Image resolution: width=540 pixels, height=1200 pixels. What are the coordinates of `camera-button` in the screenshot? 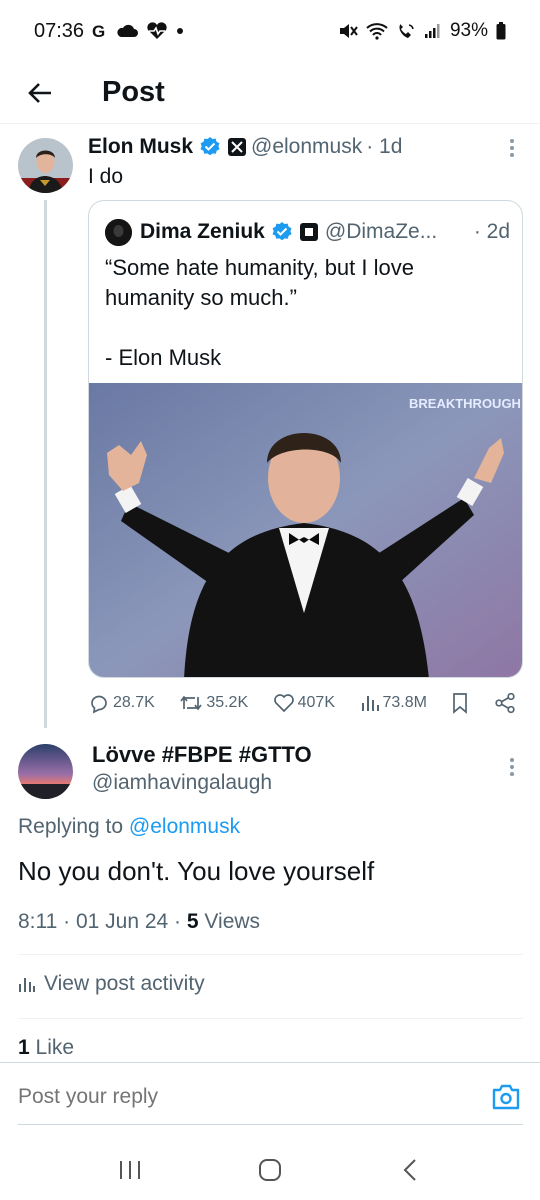 It's located at (506, 1098).